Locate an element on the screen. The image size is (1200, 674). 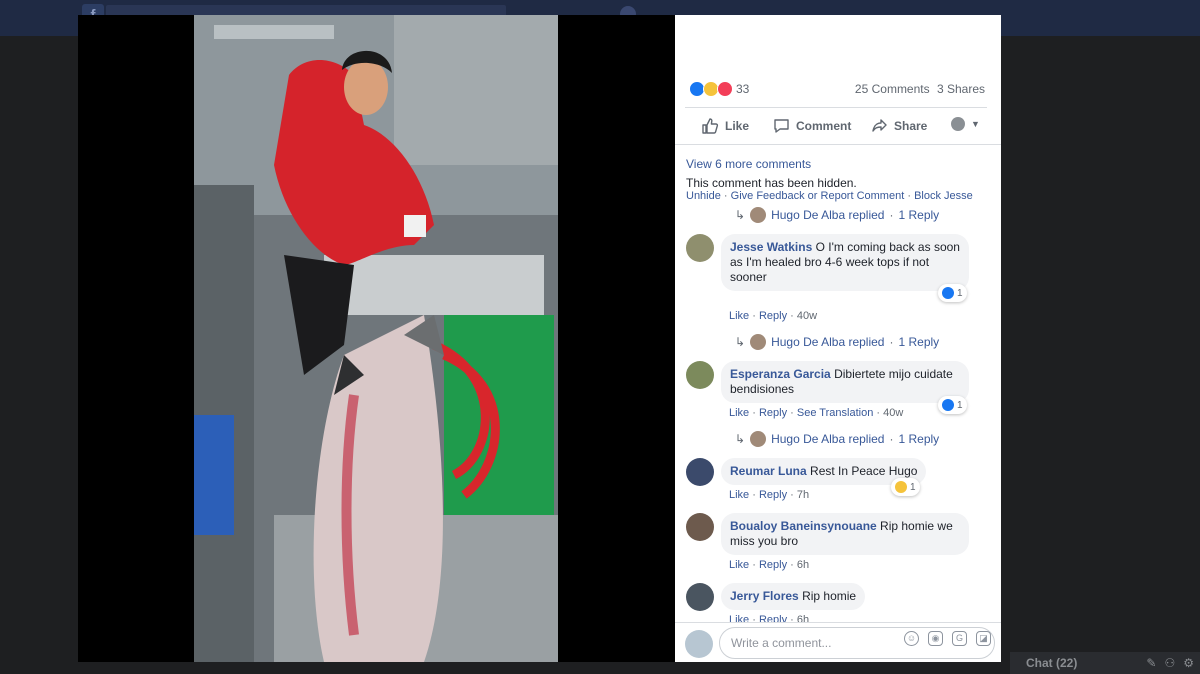
add-friends-icon: ⚇ is located at coordinates (1169, 663).